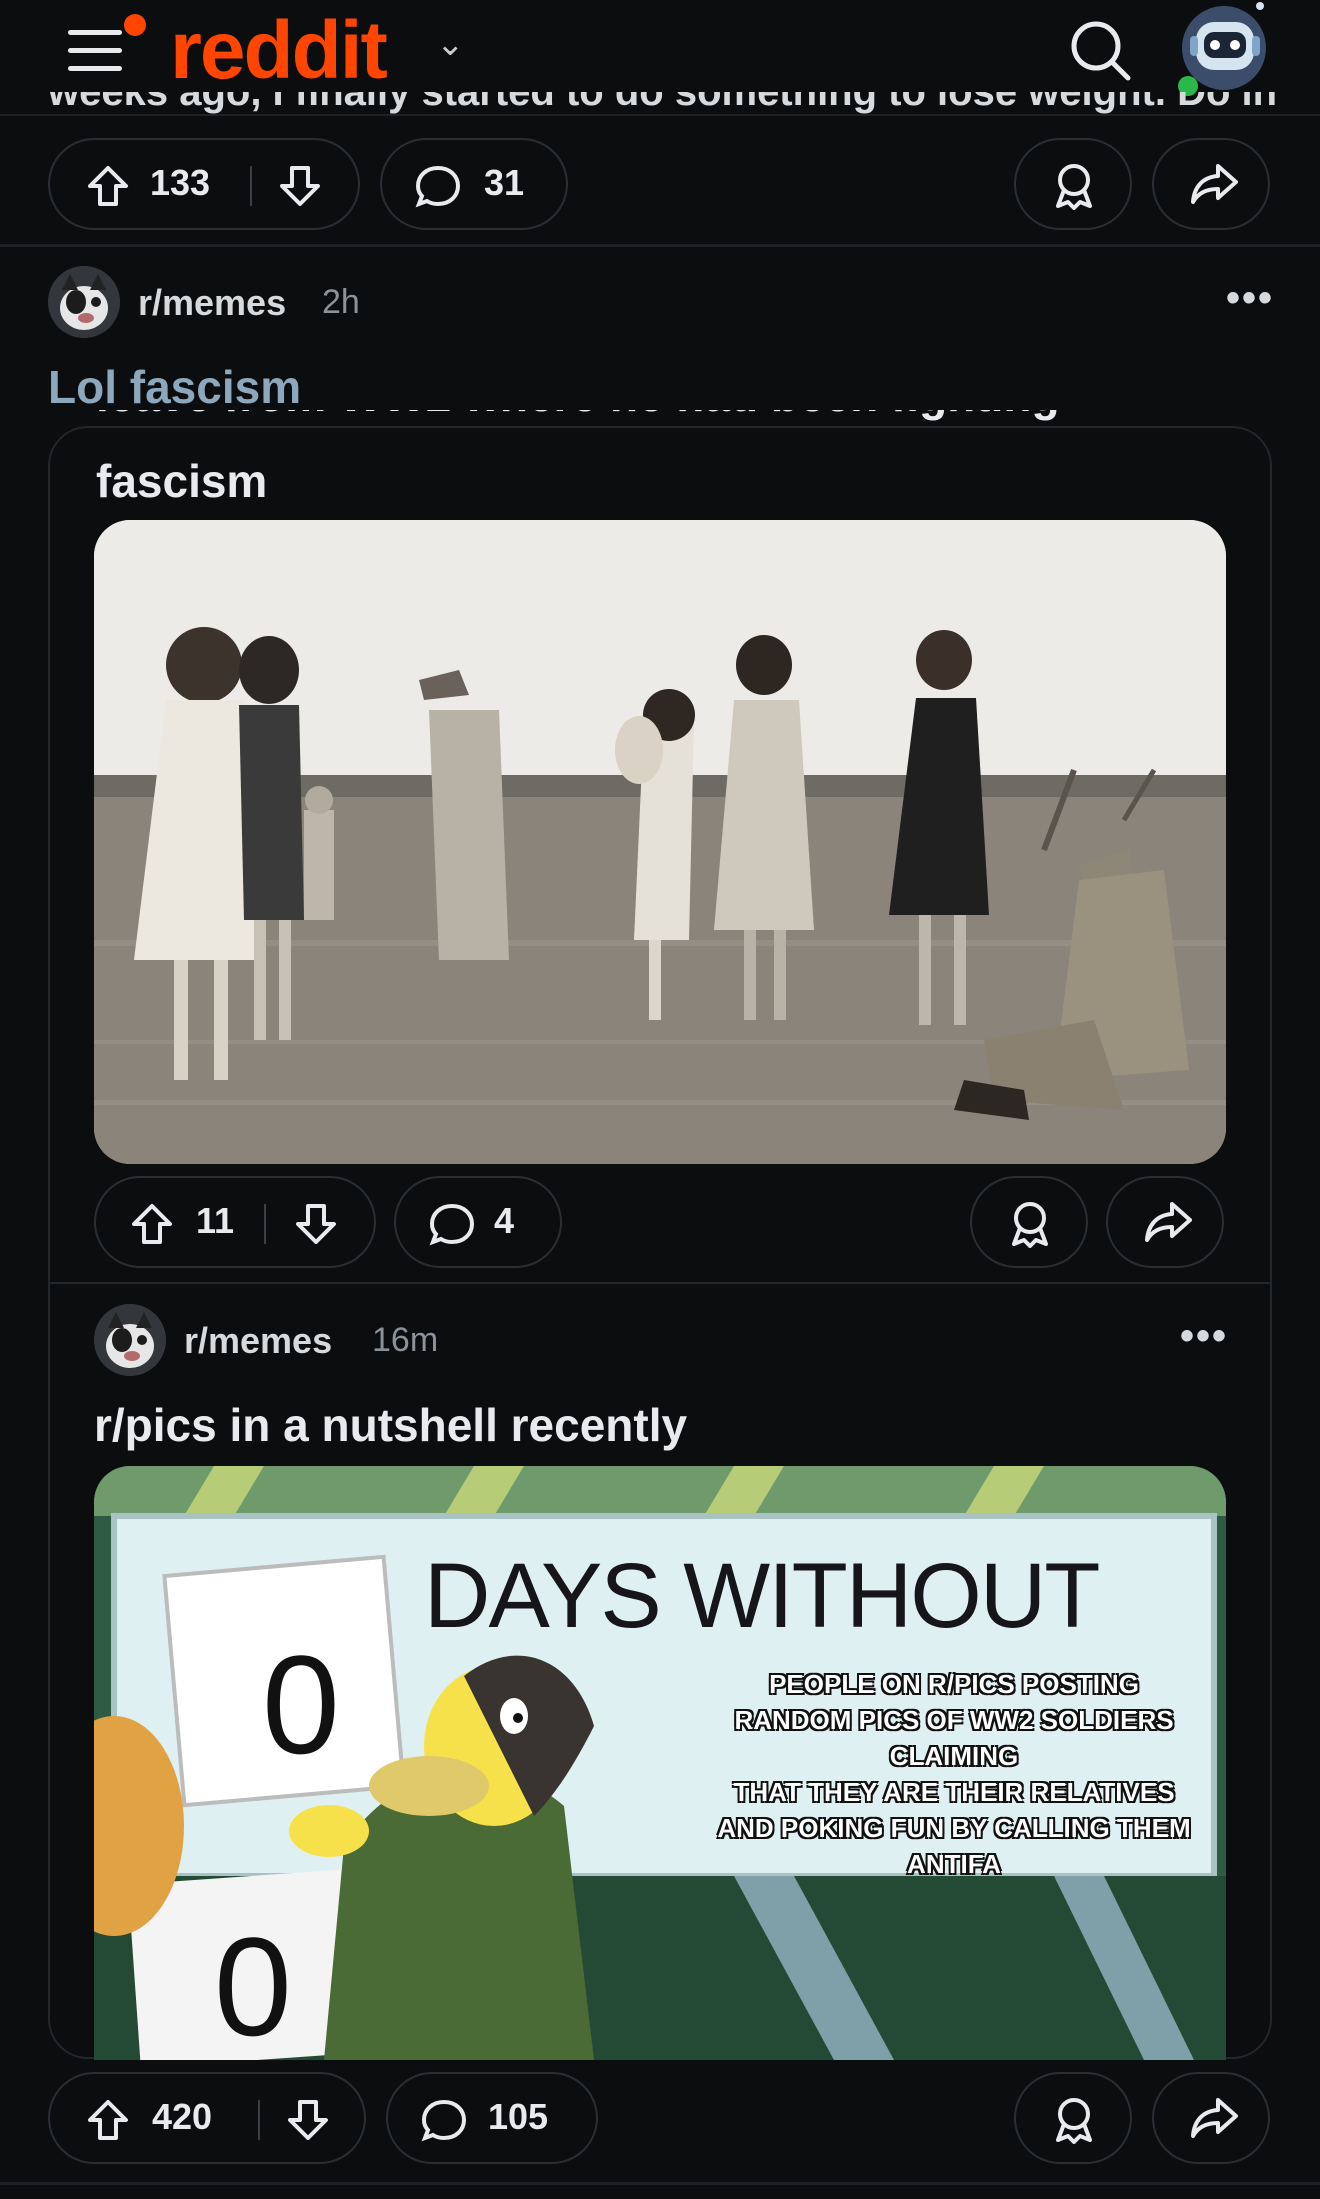  Describe the element at coordinates (954, 1738) in the screenshot. I see `meme-caption-line: RANDOM PICS OF WW2 SOLDIERS CLAIMING` at that location.